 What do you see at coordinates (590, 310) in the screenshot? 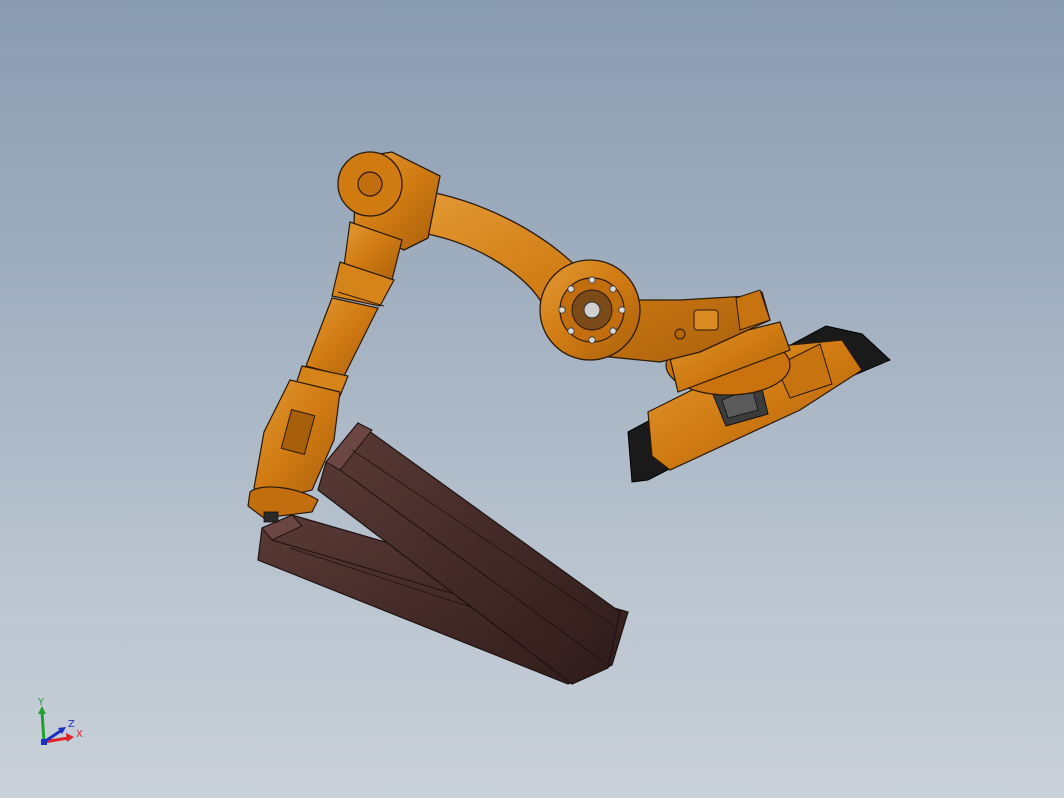
I see `shoulder-joint` at bounding box center [590, 310].